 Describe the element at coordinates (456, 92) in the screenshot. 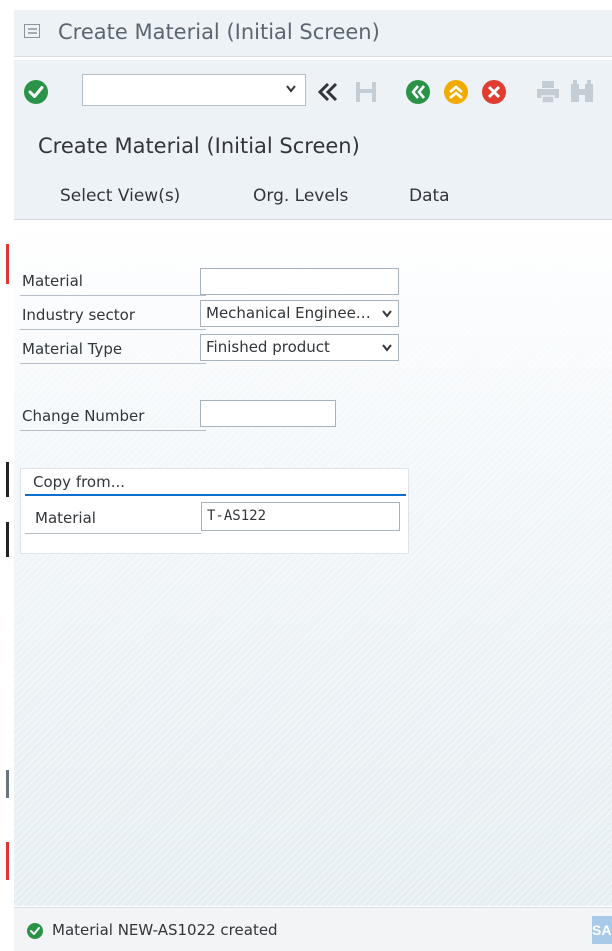

I see `exit-icon` at that location.